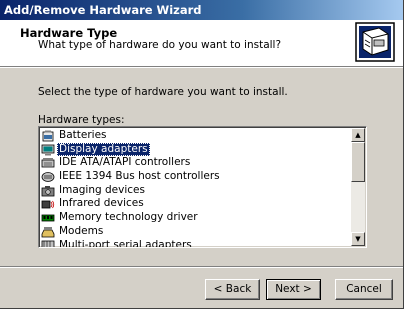 This screenshot has width=404, height=309. Describe the element at coordinates (48, 150) in the screenshot. I see `monitor-icon` at that location.